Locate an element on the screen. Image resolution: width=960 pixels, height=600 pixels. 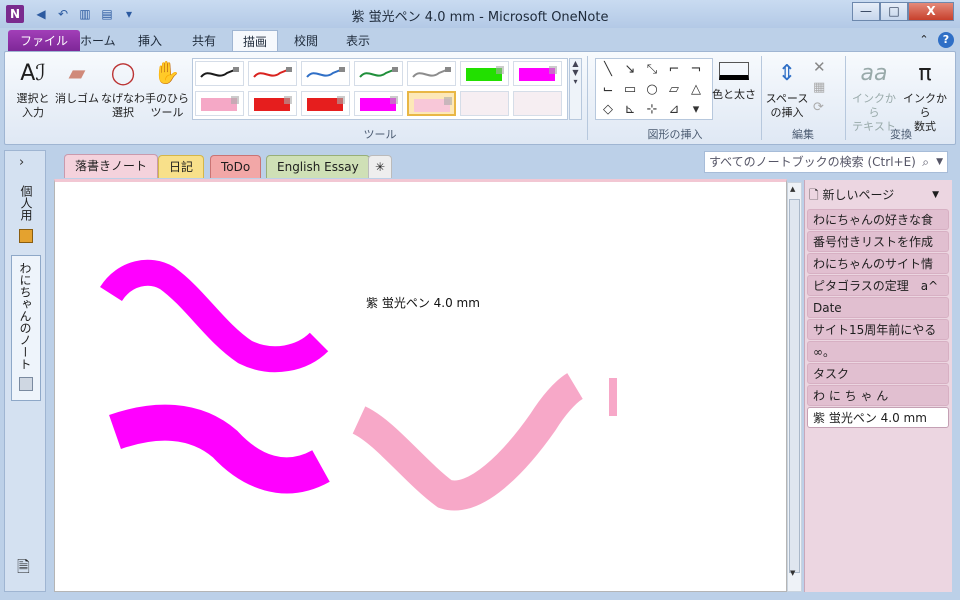
ink-stroke-pink-check is located at coordinates (467, 442).